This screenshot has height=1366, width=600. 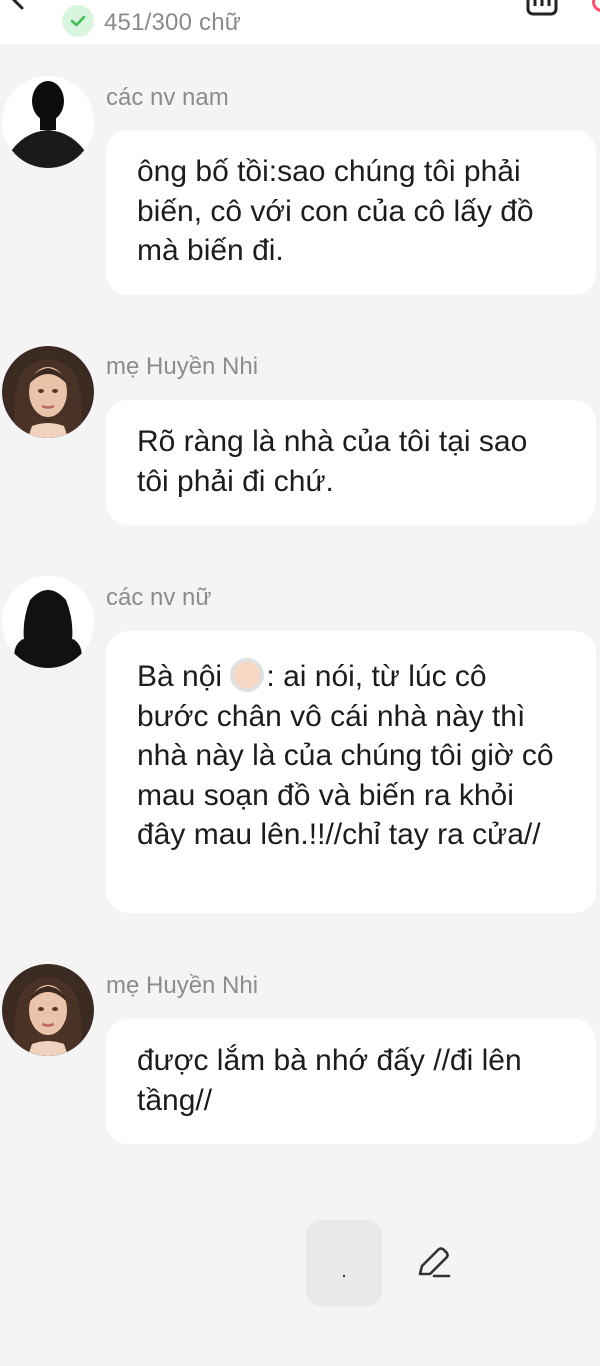 What do you see at coordinates (542, 8) in the screenshot?
I see `menu-icon` at bounding box center [542, 8].